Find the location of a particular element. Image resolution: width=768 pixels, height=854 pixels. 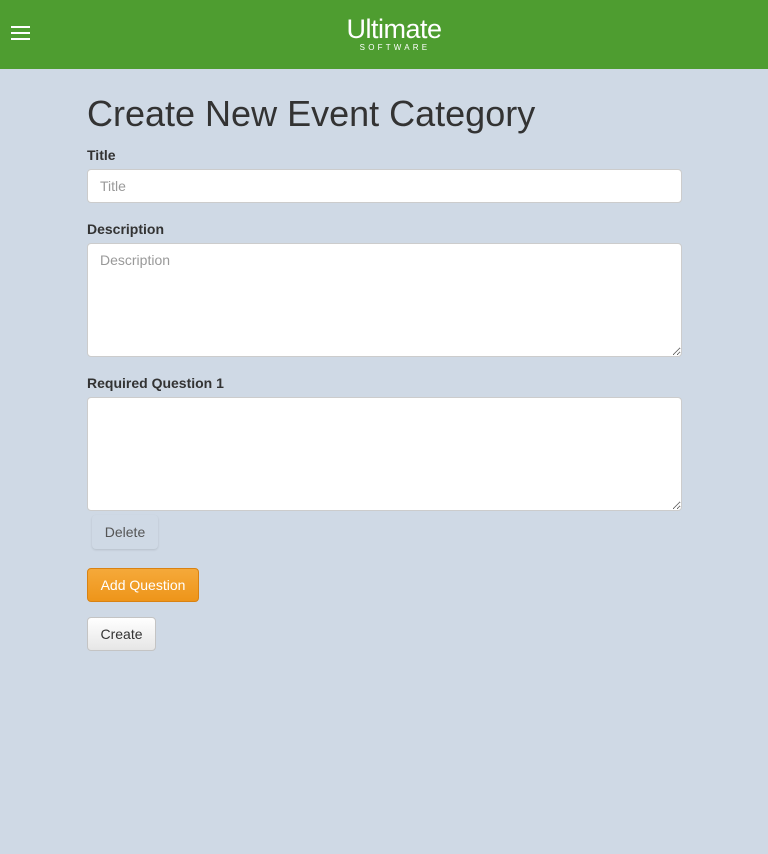

ultimate-software-logo: Ultimate SOFTWARE is located at coordinates (394, 35).